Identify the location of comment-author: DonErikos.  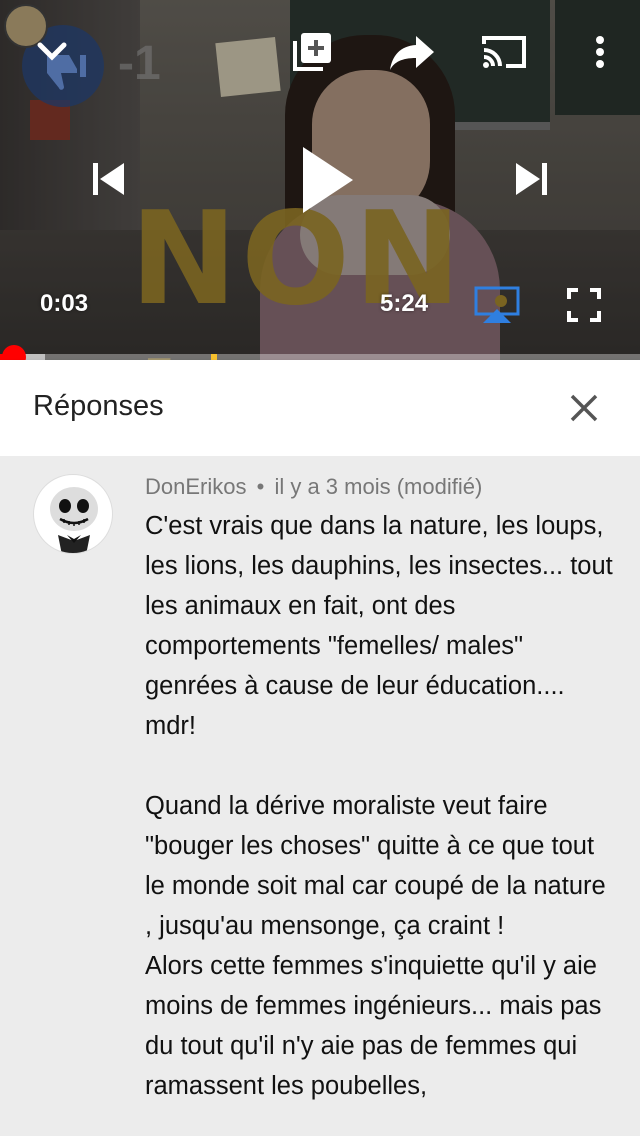
(195, 486).